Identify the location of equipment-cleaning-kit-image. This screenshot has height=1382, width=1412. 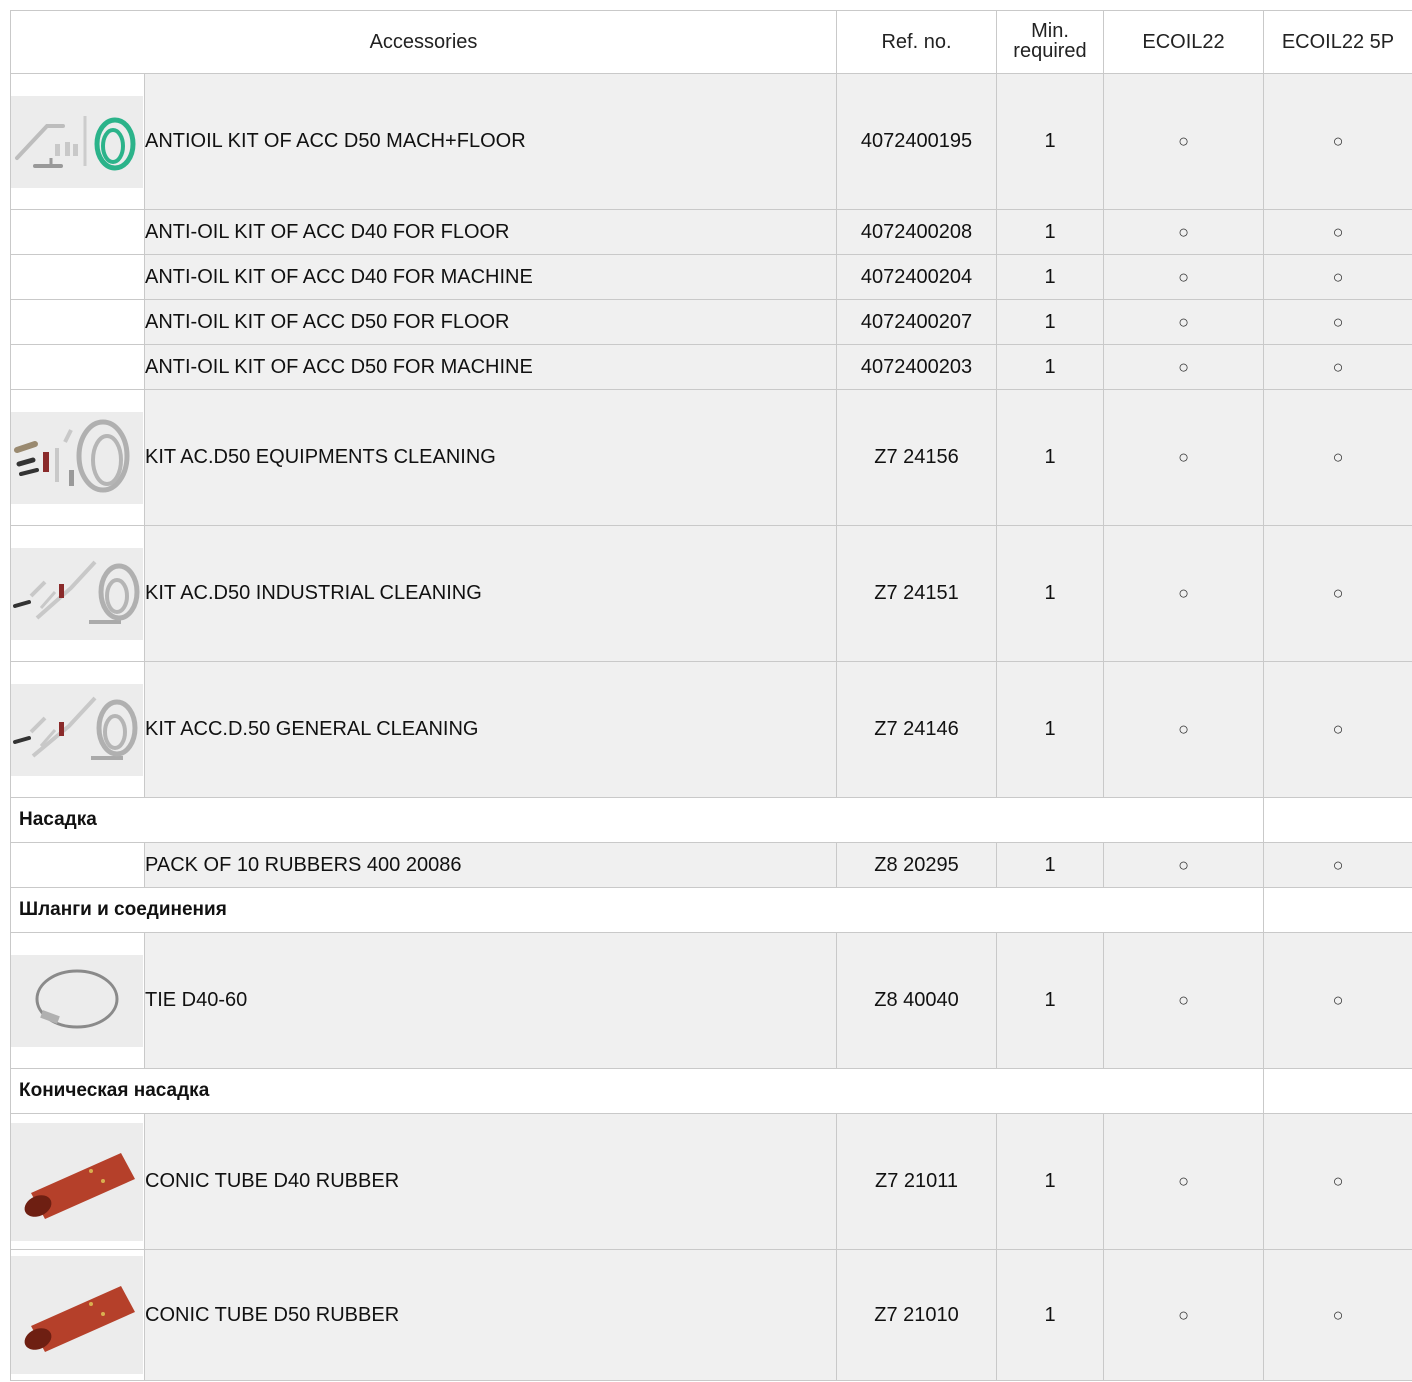
(77, 457).